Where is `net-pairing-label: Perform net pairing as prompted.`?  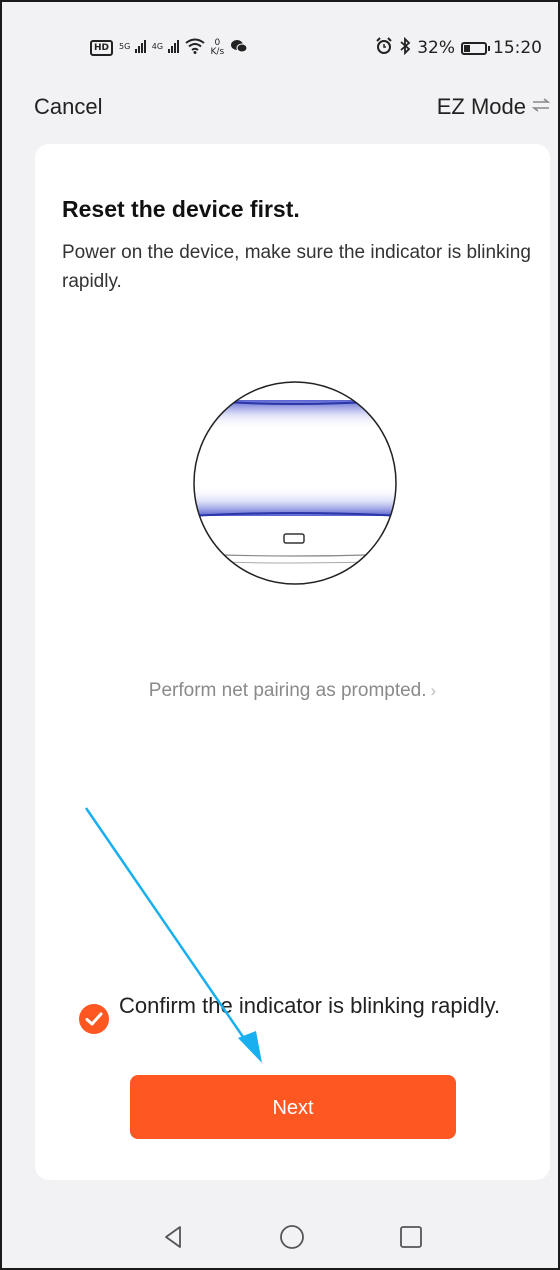 net-pairing-label: Perform net pairing as prompted. is located at coordinates (287, 690).